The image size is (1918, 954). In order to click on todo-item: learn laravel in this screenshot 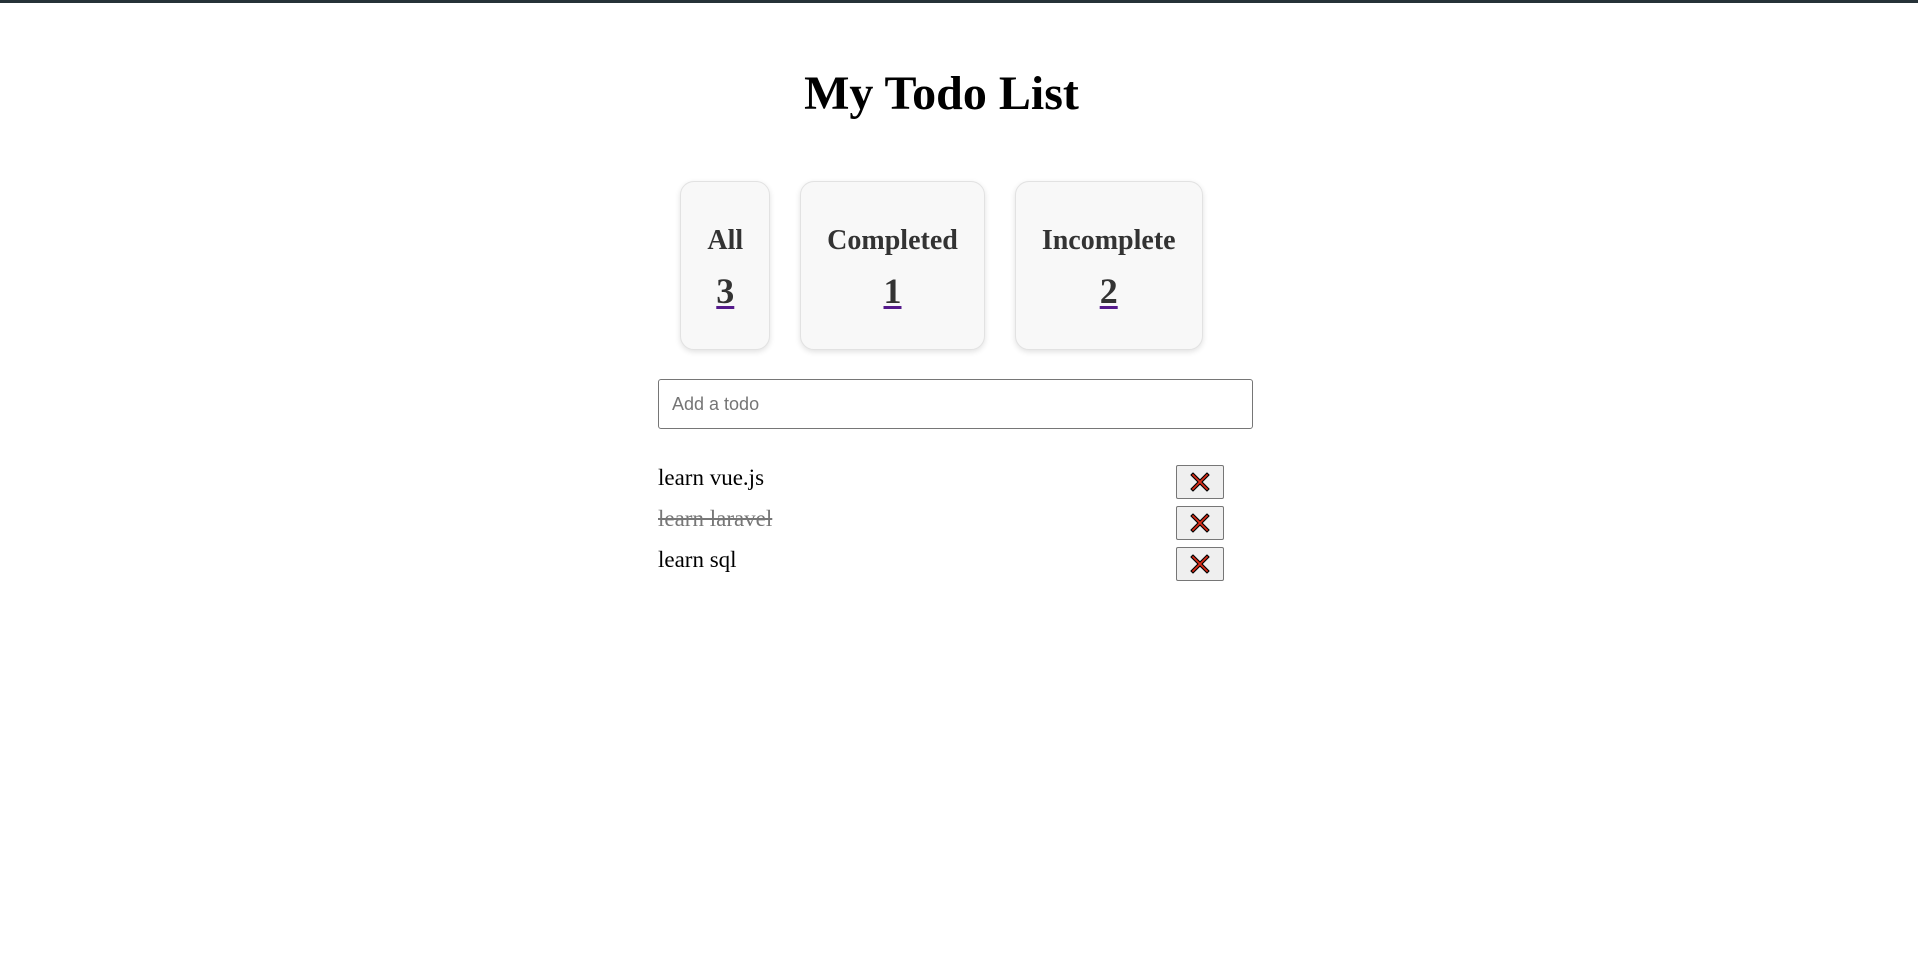, I will do `click(941, 524)`.